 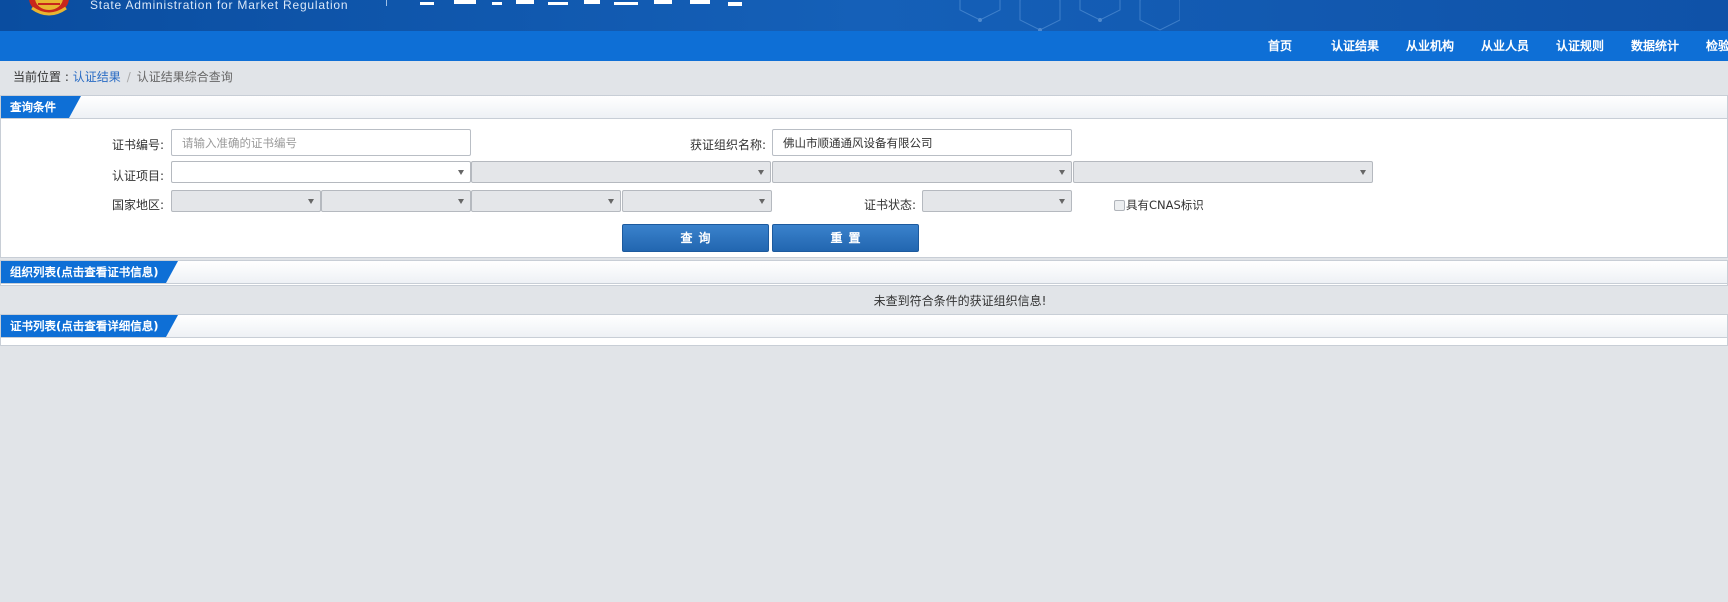 What do you see at coordinates (997, 201) in the screenshot?
I see `status-select` at bounding box center [997, 201].